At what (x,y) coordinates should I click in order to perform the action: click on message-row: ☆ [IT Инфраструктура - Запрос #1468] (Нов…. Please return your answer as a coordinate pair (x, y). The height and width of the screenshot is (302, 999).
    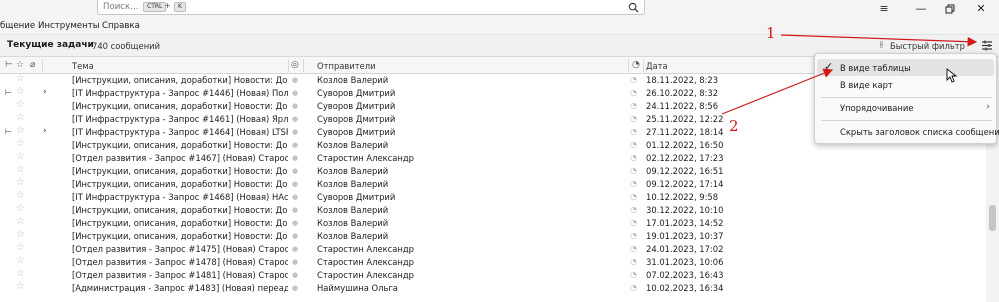
    Looking at the image, I should click on (493, 197).